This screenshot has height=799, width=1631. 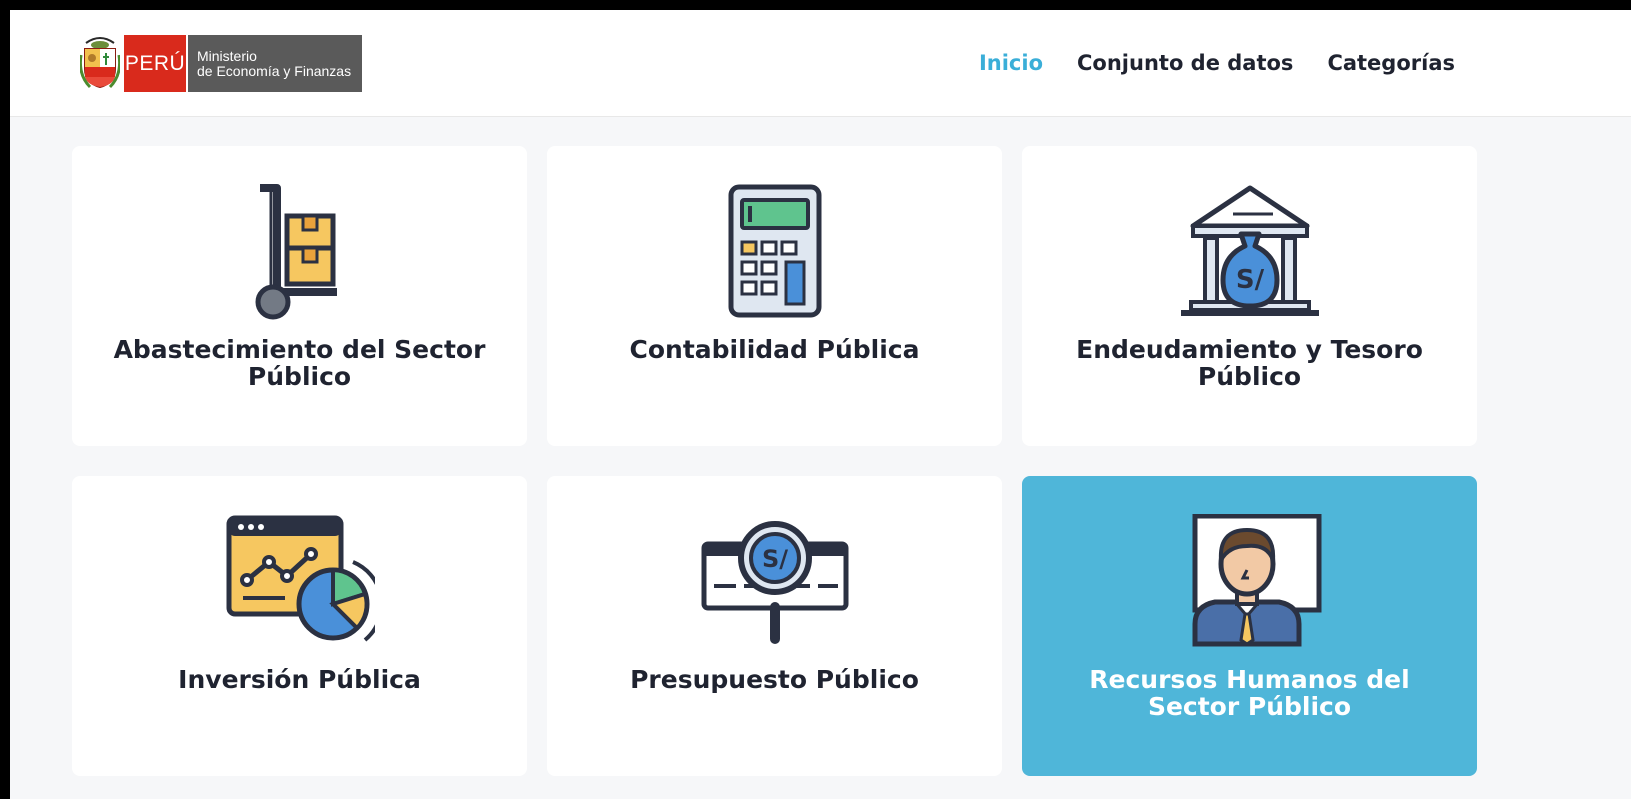 I want to click on employee-board-icon, so click(x=1250, y=582).